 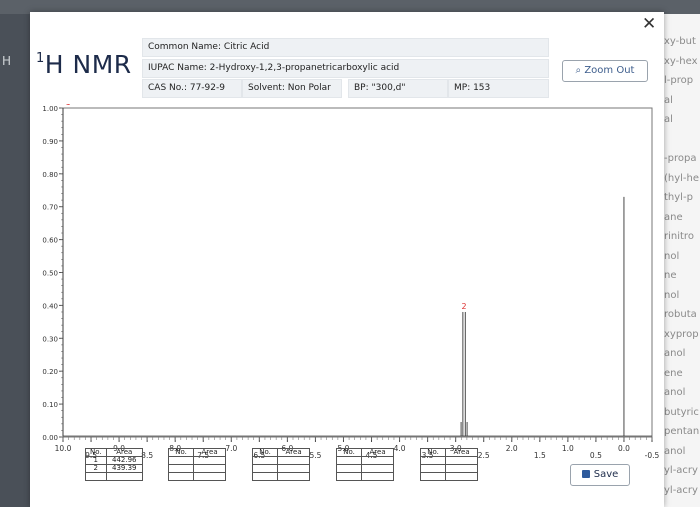 I want to click on y-tick-label: 0.40, so click(x=50, y=306).